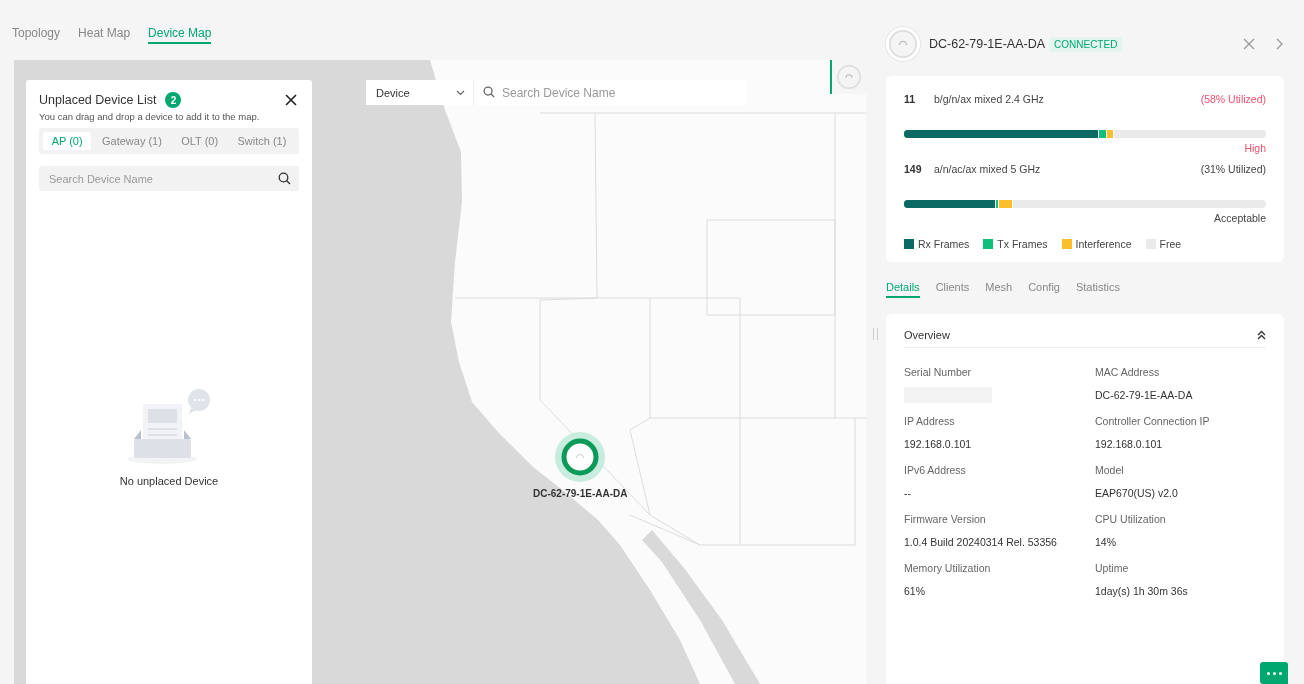 The width and height of the screenshot is (1304, 684). What do you see at coordinates (1142, 591) in the screenshot?
I see `field-value: 1day(s) 1h 30m 36s` at bounding box center [1142, 591].